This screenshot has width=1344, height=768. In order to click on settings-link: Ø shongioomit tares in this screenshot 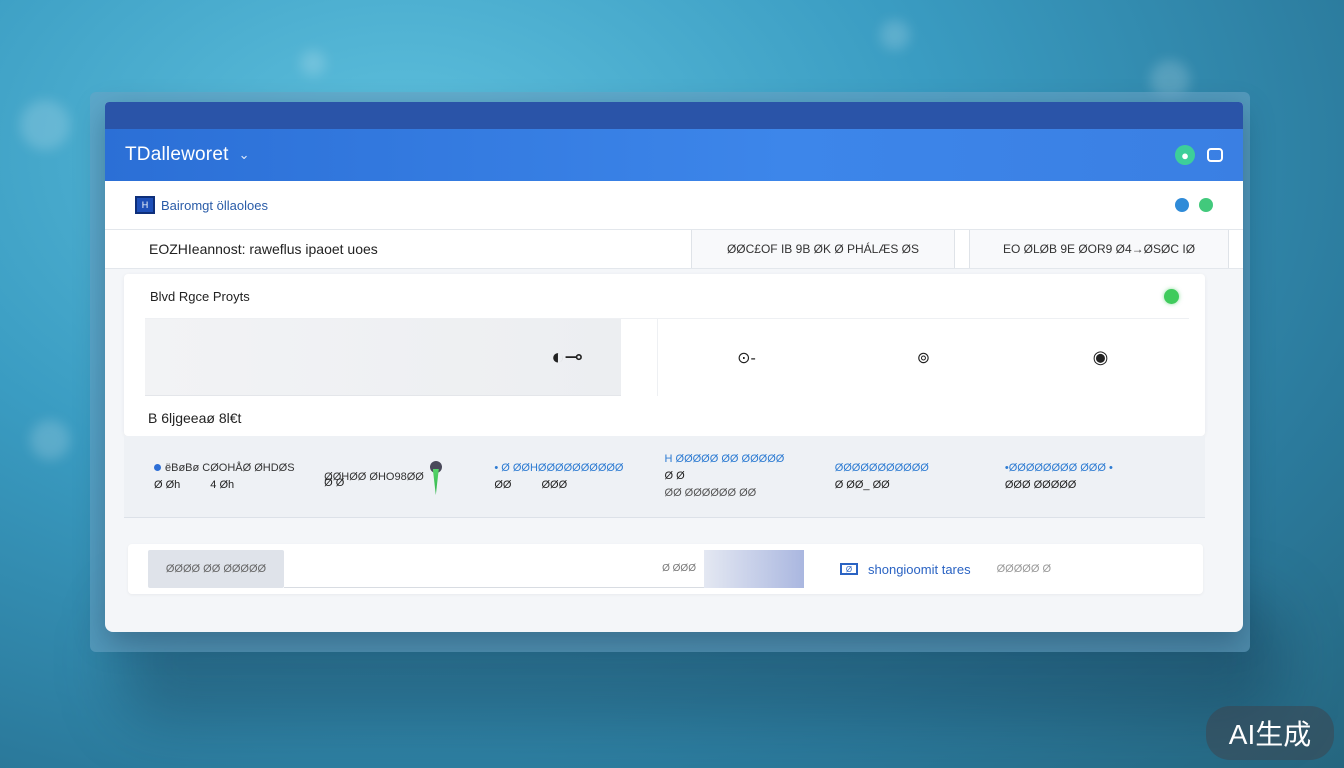, I will do `click(905, 569)`.